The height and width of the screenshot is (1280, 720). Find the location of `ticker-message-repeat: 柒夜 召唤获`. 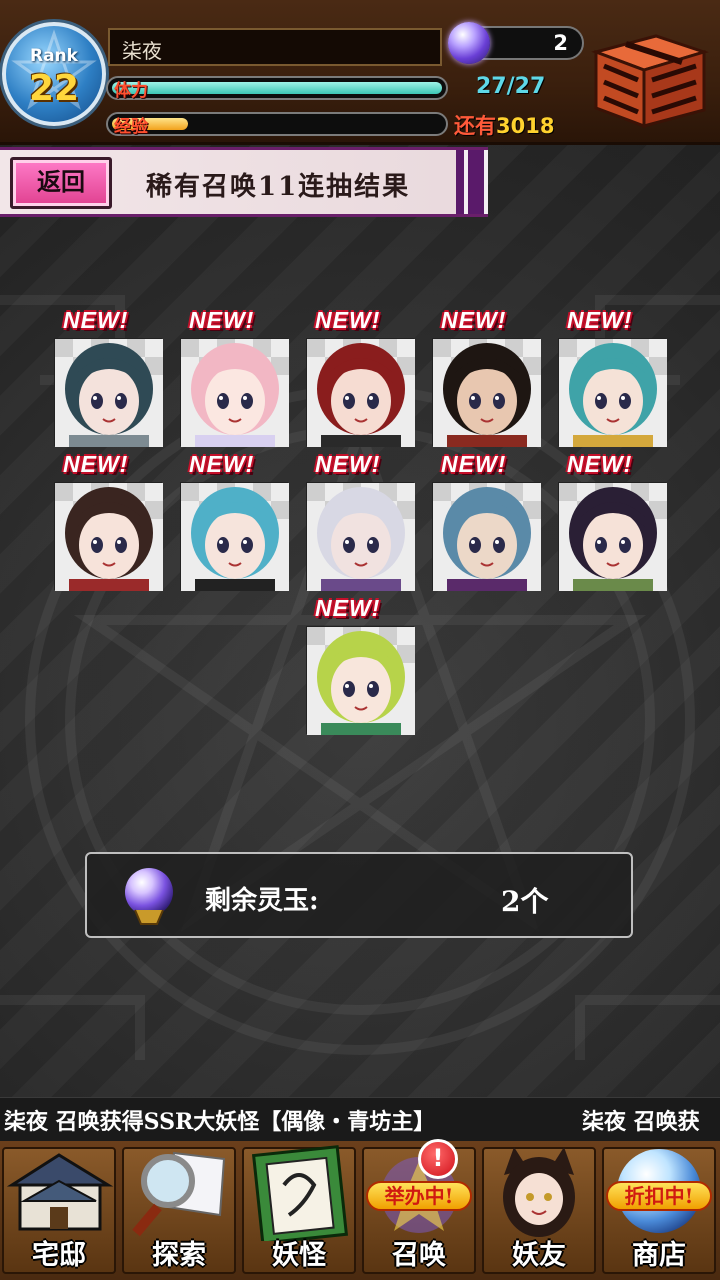

ticker-message-repeat: 柒夜 召唤获 is located at coordinates (641, 1122).